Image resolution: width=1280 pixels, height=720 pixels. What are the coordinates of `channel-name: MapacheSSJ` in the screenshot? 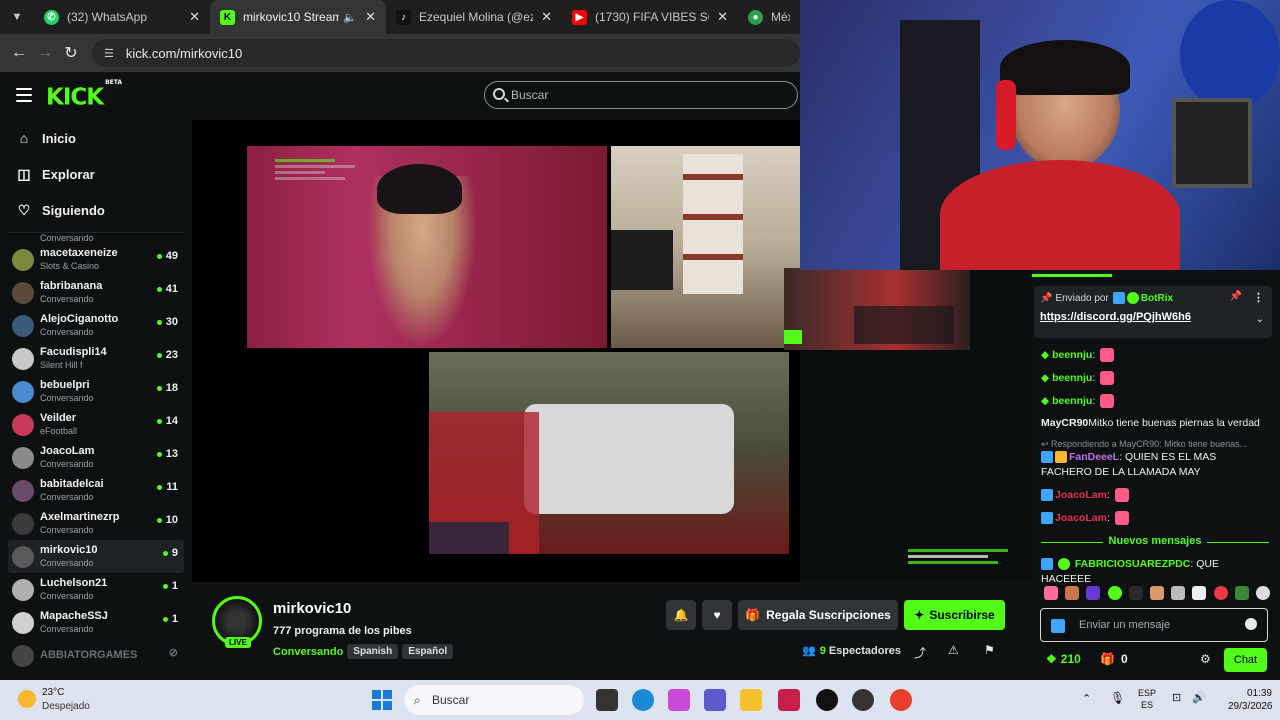 It's located at (74, 616).